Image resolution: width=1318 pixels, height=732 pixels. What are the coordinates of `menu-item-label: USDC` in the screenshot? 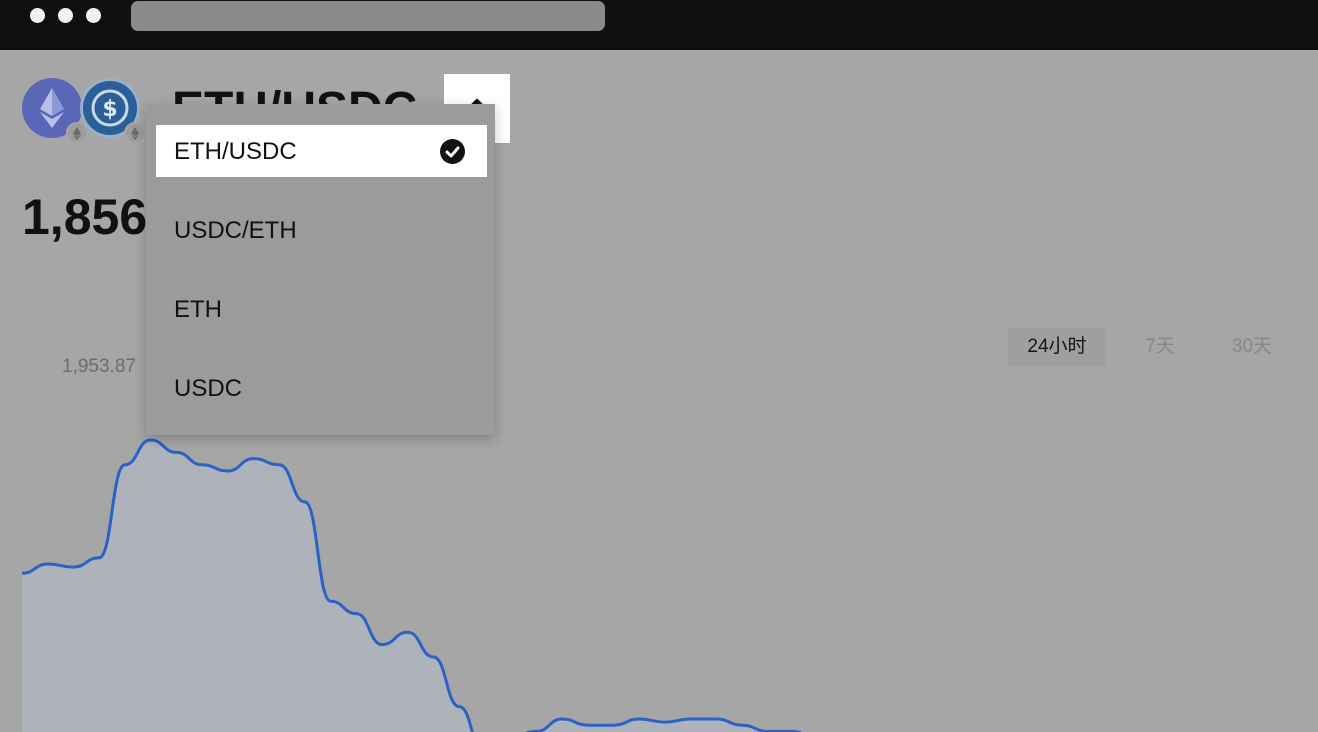 It's located at (208, 388).